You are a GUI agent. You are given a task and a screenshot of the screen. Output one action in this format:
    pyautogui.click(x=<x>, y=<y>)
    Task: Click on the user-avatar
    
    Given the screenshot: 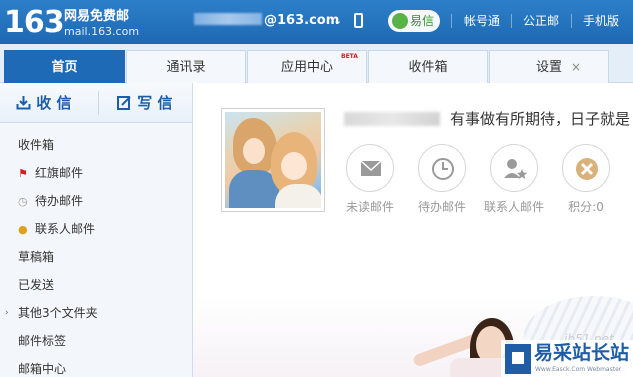 What is the action you would take?
    pyautogui.click(x=273, y=160)
    